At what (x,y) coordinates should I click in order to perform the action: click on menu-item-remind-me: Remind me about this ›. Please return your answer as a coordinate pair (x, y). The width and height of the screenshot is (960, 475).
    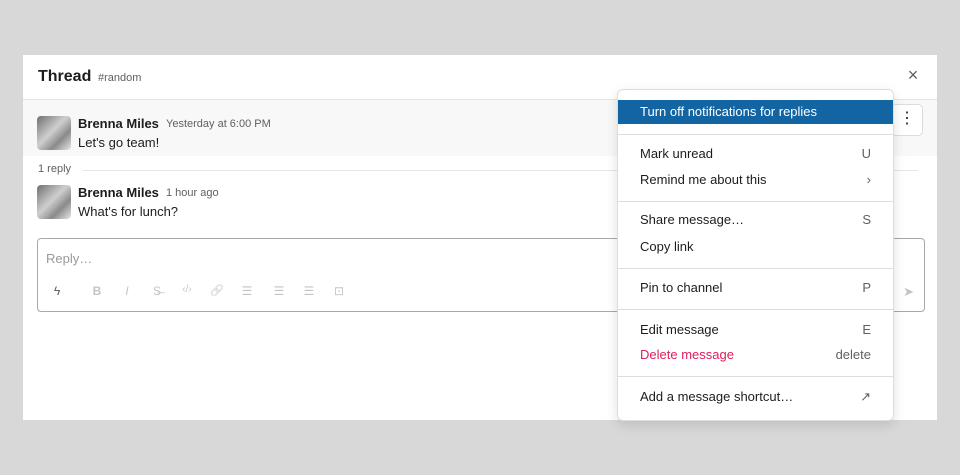
    Looking at the image, I should click on (755, 180).